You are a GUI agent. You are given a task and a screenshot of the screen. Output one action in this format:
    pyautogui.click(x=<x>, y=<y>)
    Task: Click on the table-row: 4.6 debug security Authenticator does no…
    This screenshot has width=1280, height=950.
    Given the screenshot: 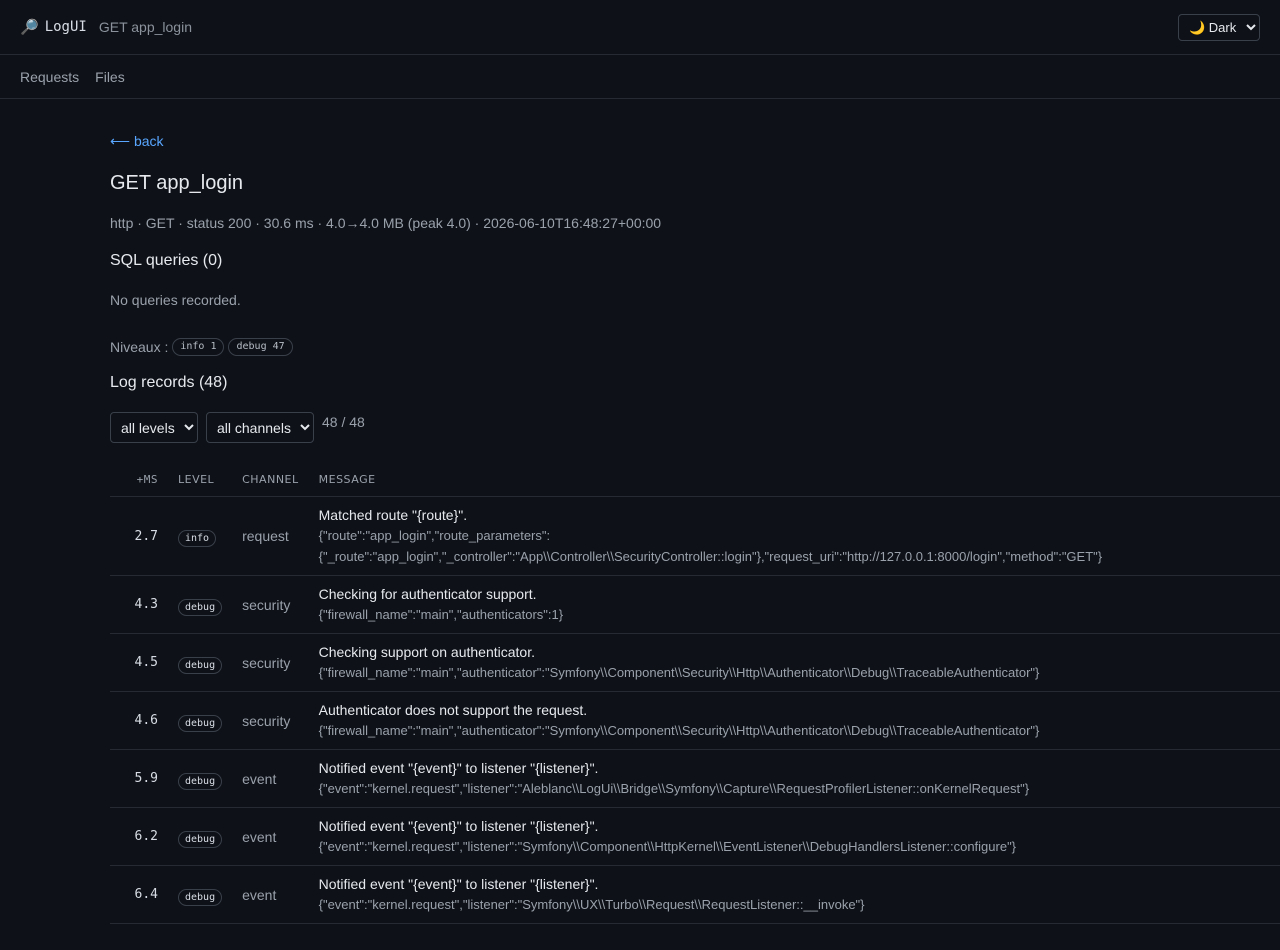 What is the action you would take?
    pyautogui.click(x=695, y=720)
    